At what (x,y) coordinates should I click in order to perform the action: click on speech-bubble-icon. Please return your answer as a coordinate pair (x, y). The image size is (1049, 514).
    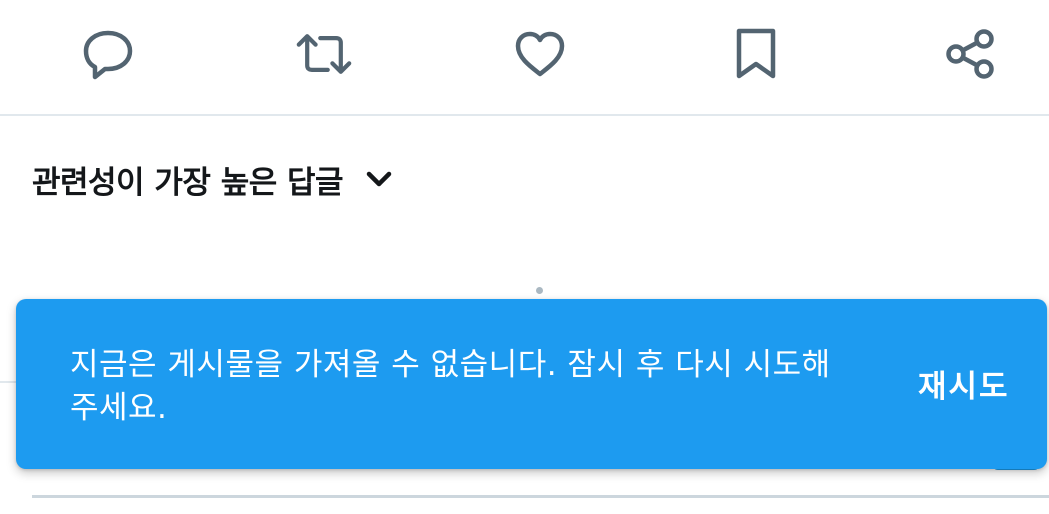
    Looking at the image, I should click on (108, 55).